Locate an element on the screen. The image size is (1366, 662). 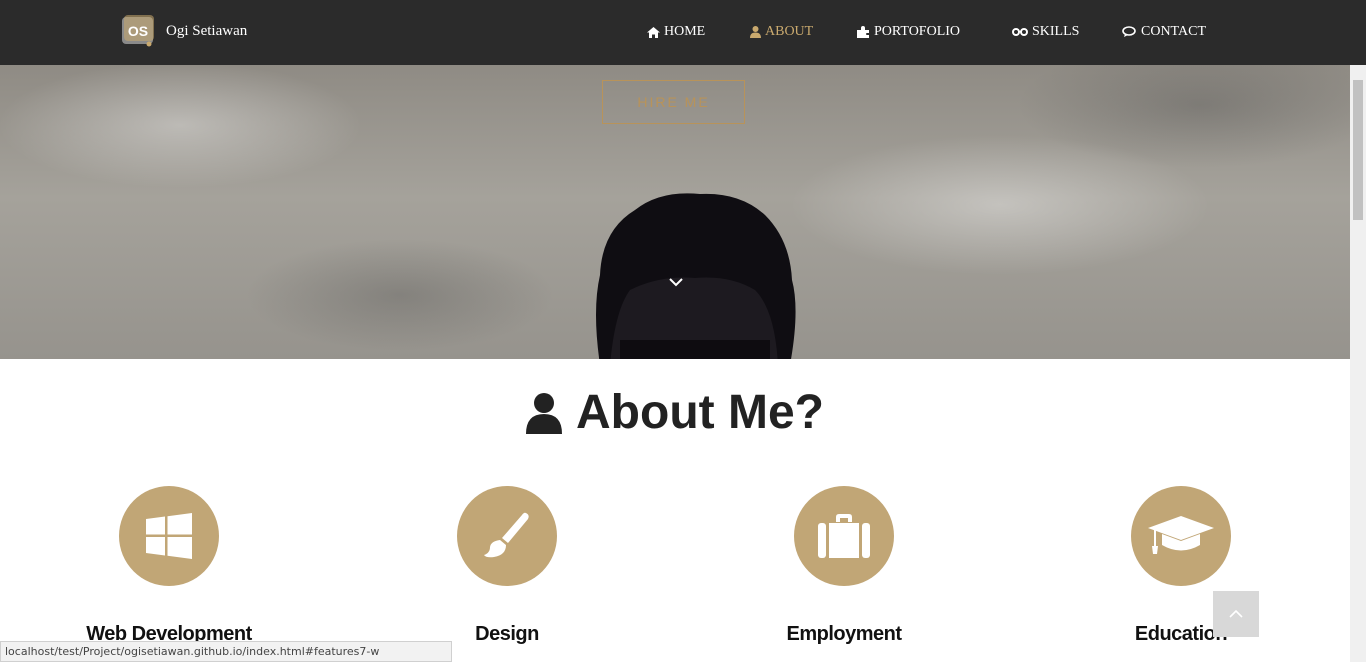
windows-icon is located at coordinates (169, 536).